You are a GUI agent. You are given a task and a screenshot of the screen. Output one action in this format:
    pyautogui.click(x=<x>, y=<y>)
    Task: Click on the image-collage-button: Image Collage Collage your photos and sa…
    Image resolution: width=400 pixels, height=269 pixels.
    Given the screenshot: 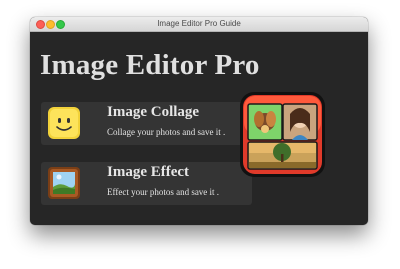 What is the action you would take?
    pyautogui.click(x=146, y=123)
    